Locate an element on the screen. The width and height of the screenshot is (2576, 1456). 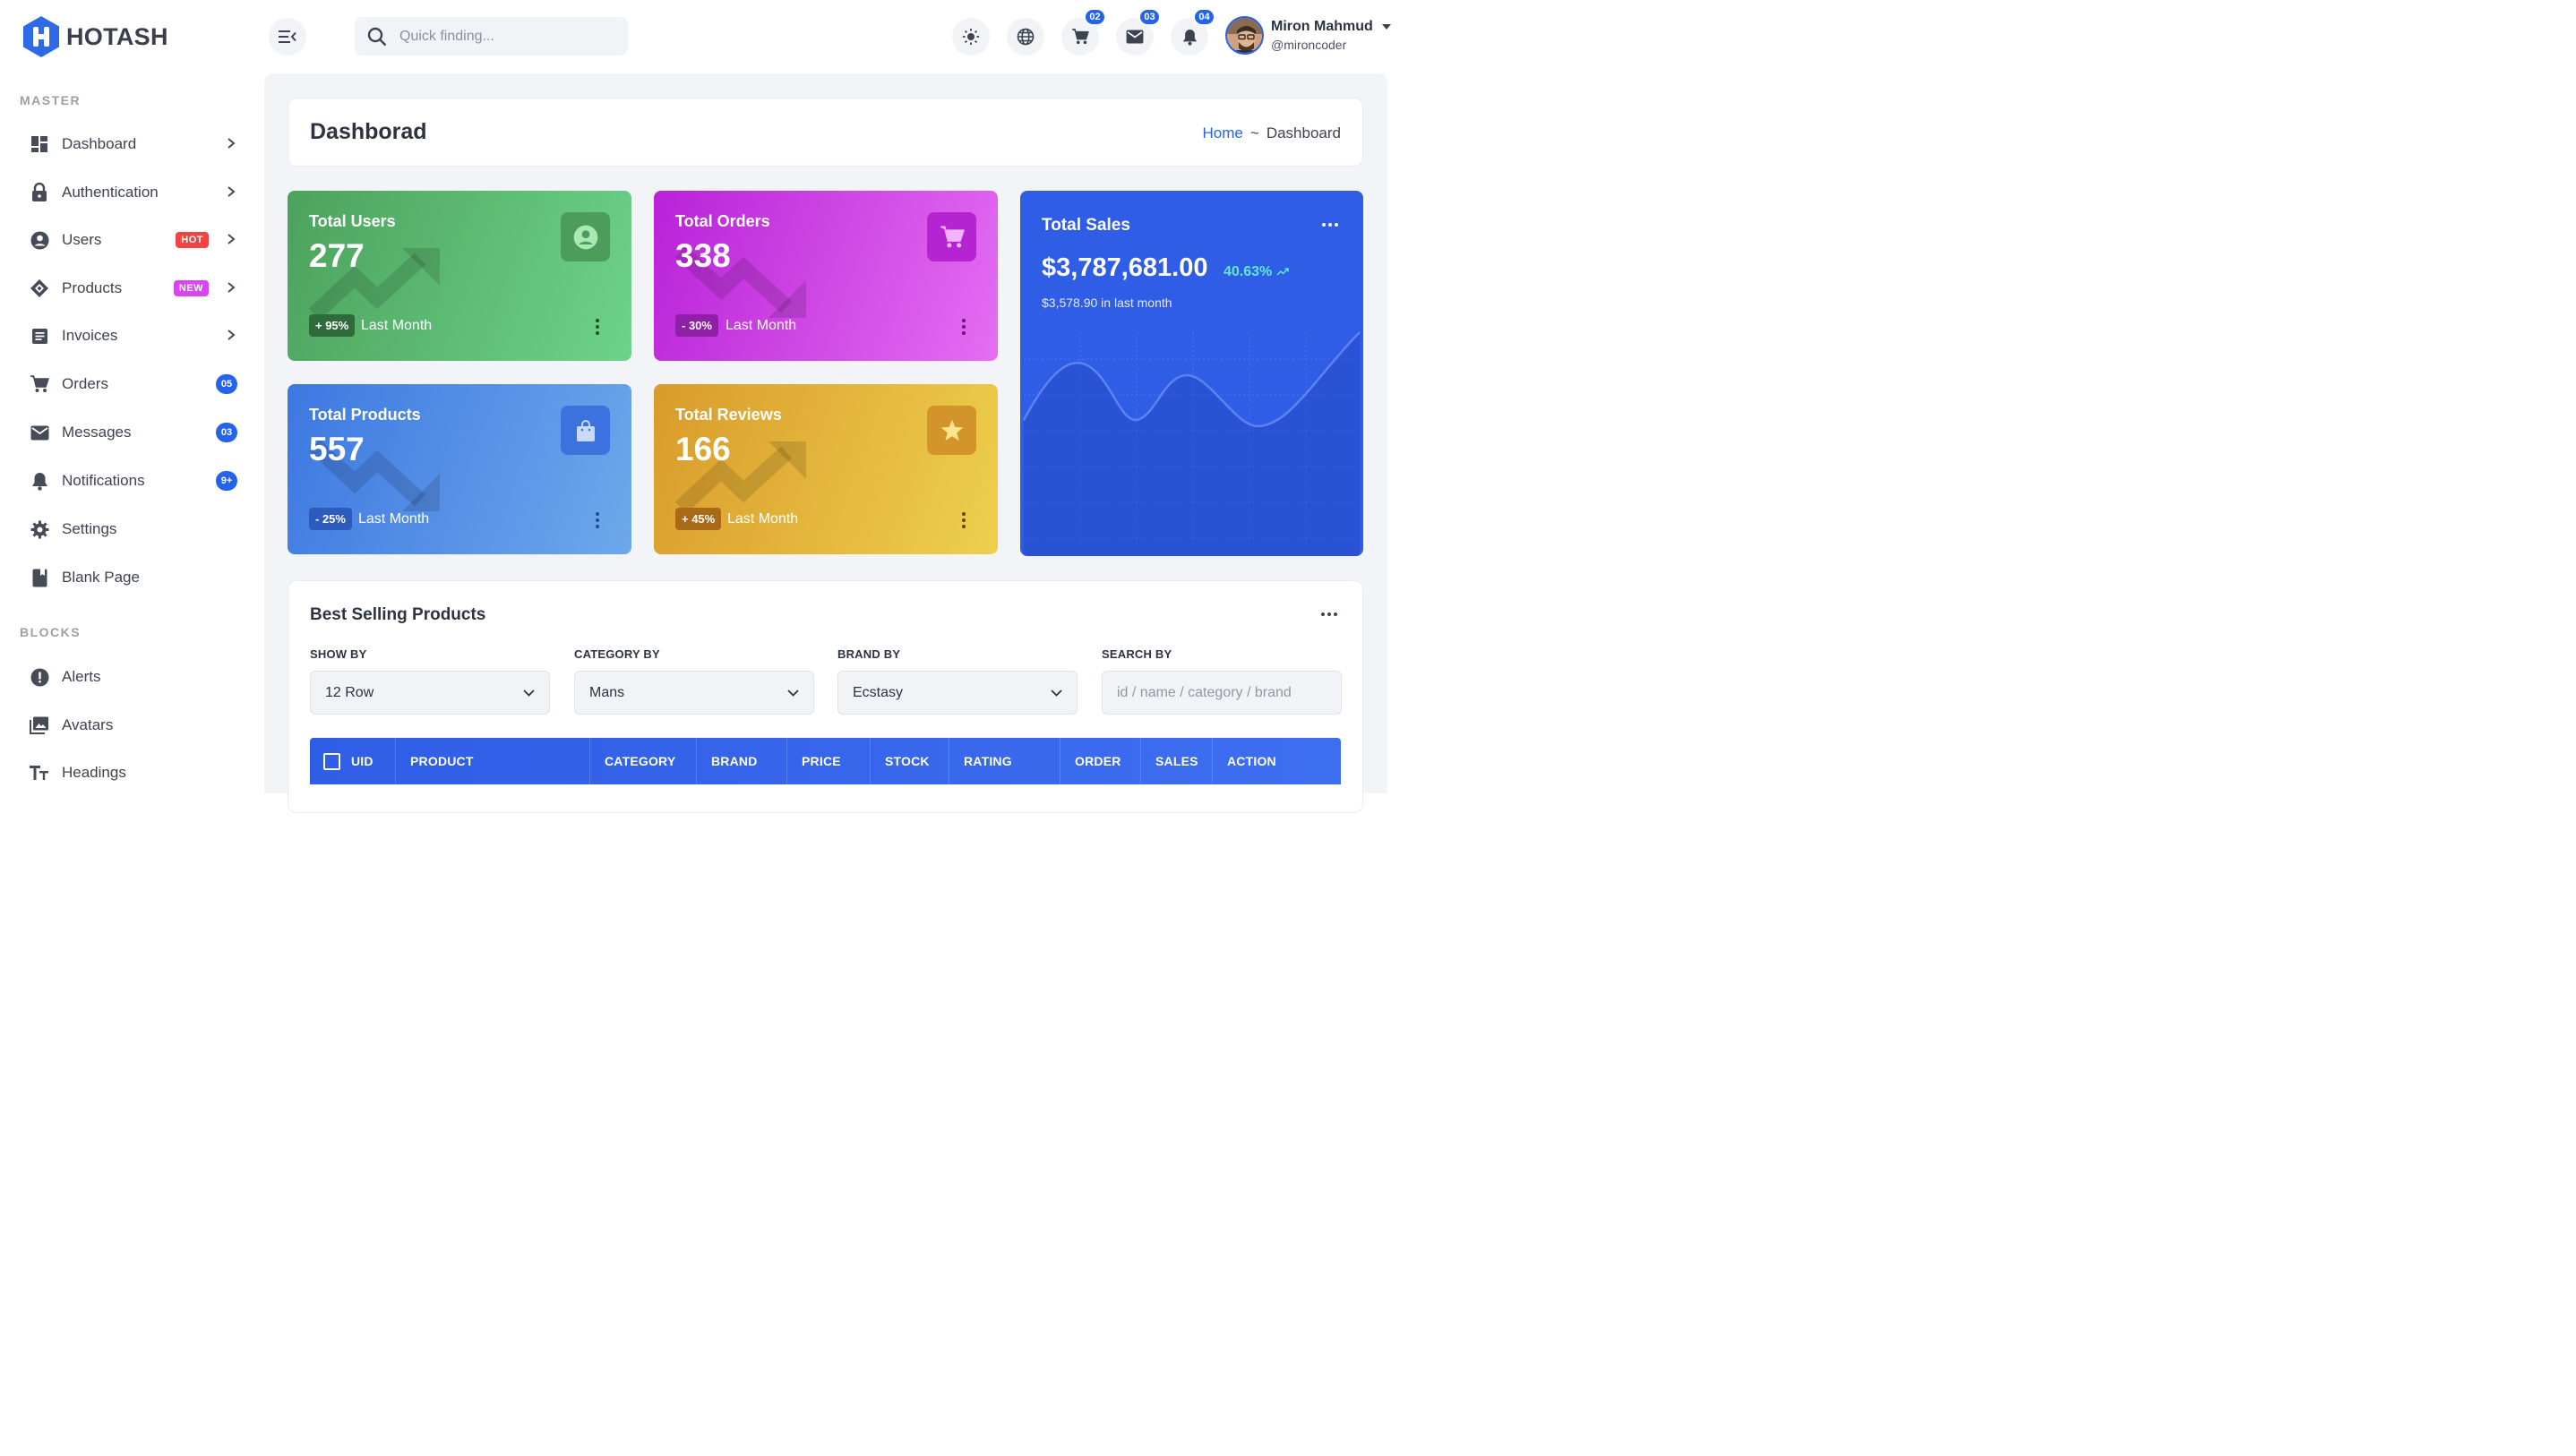
notifications-button: 04 is located at coordinates (1193, 32).